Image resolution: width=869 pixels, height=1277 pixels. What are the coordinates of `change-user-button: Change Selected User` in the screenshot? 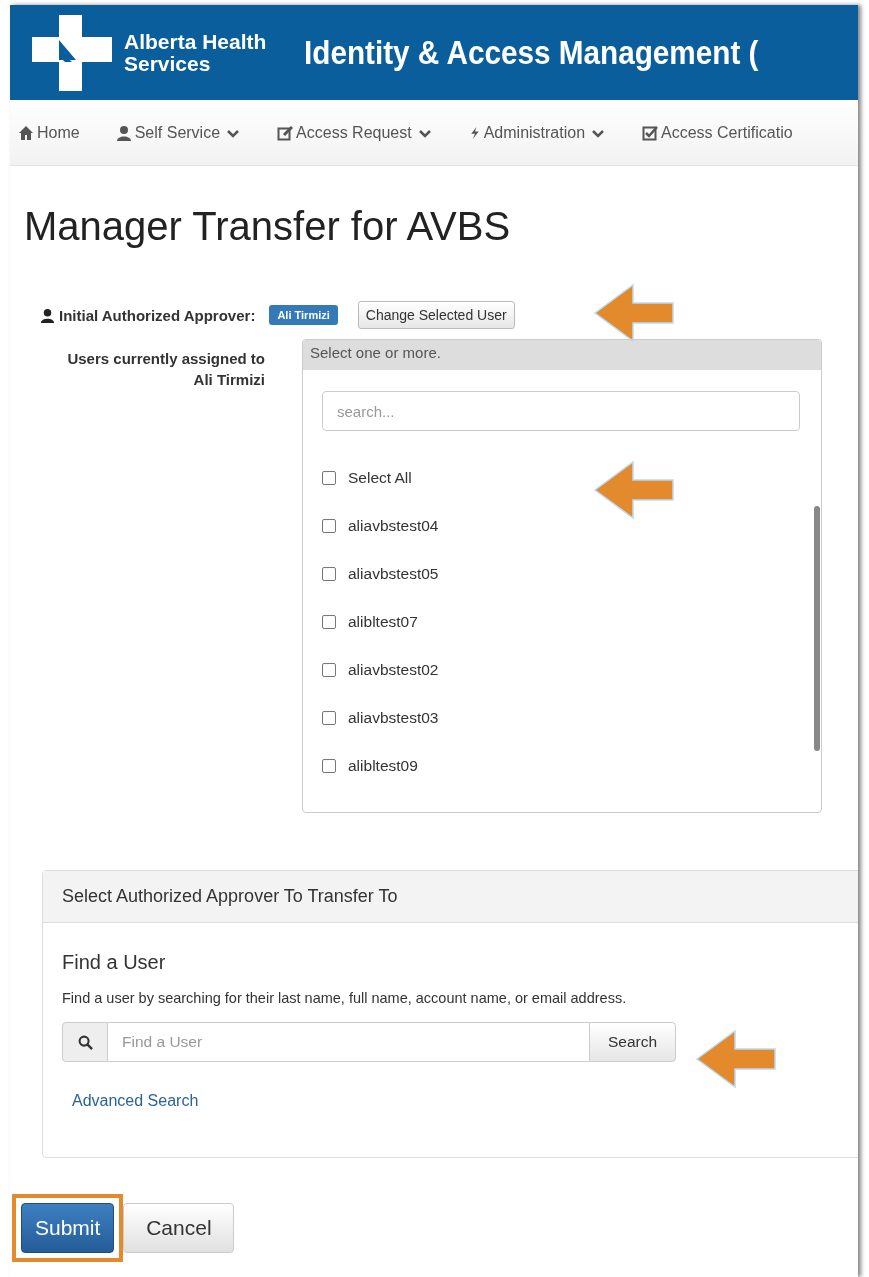 It's located at (436, 315).